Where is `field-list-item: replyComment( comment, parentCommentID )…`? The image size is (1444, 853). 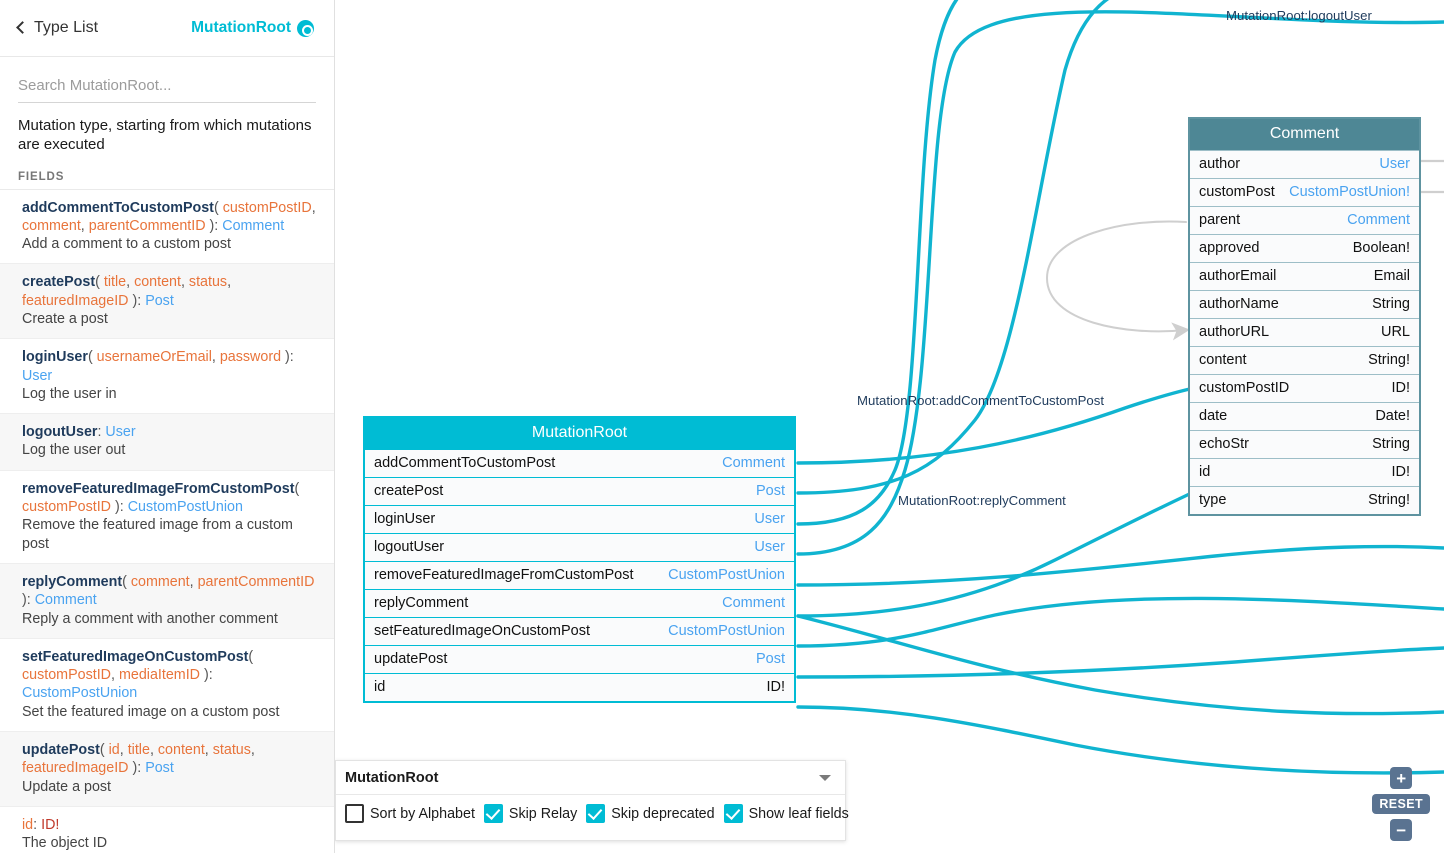 field-list-item: replyComment( comment, parentCommentID )… is located at coordinates (167, 601).